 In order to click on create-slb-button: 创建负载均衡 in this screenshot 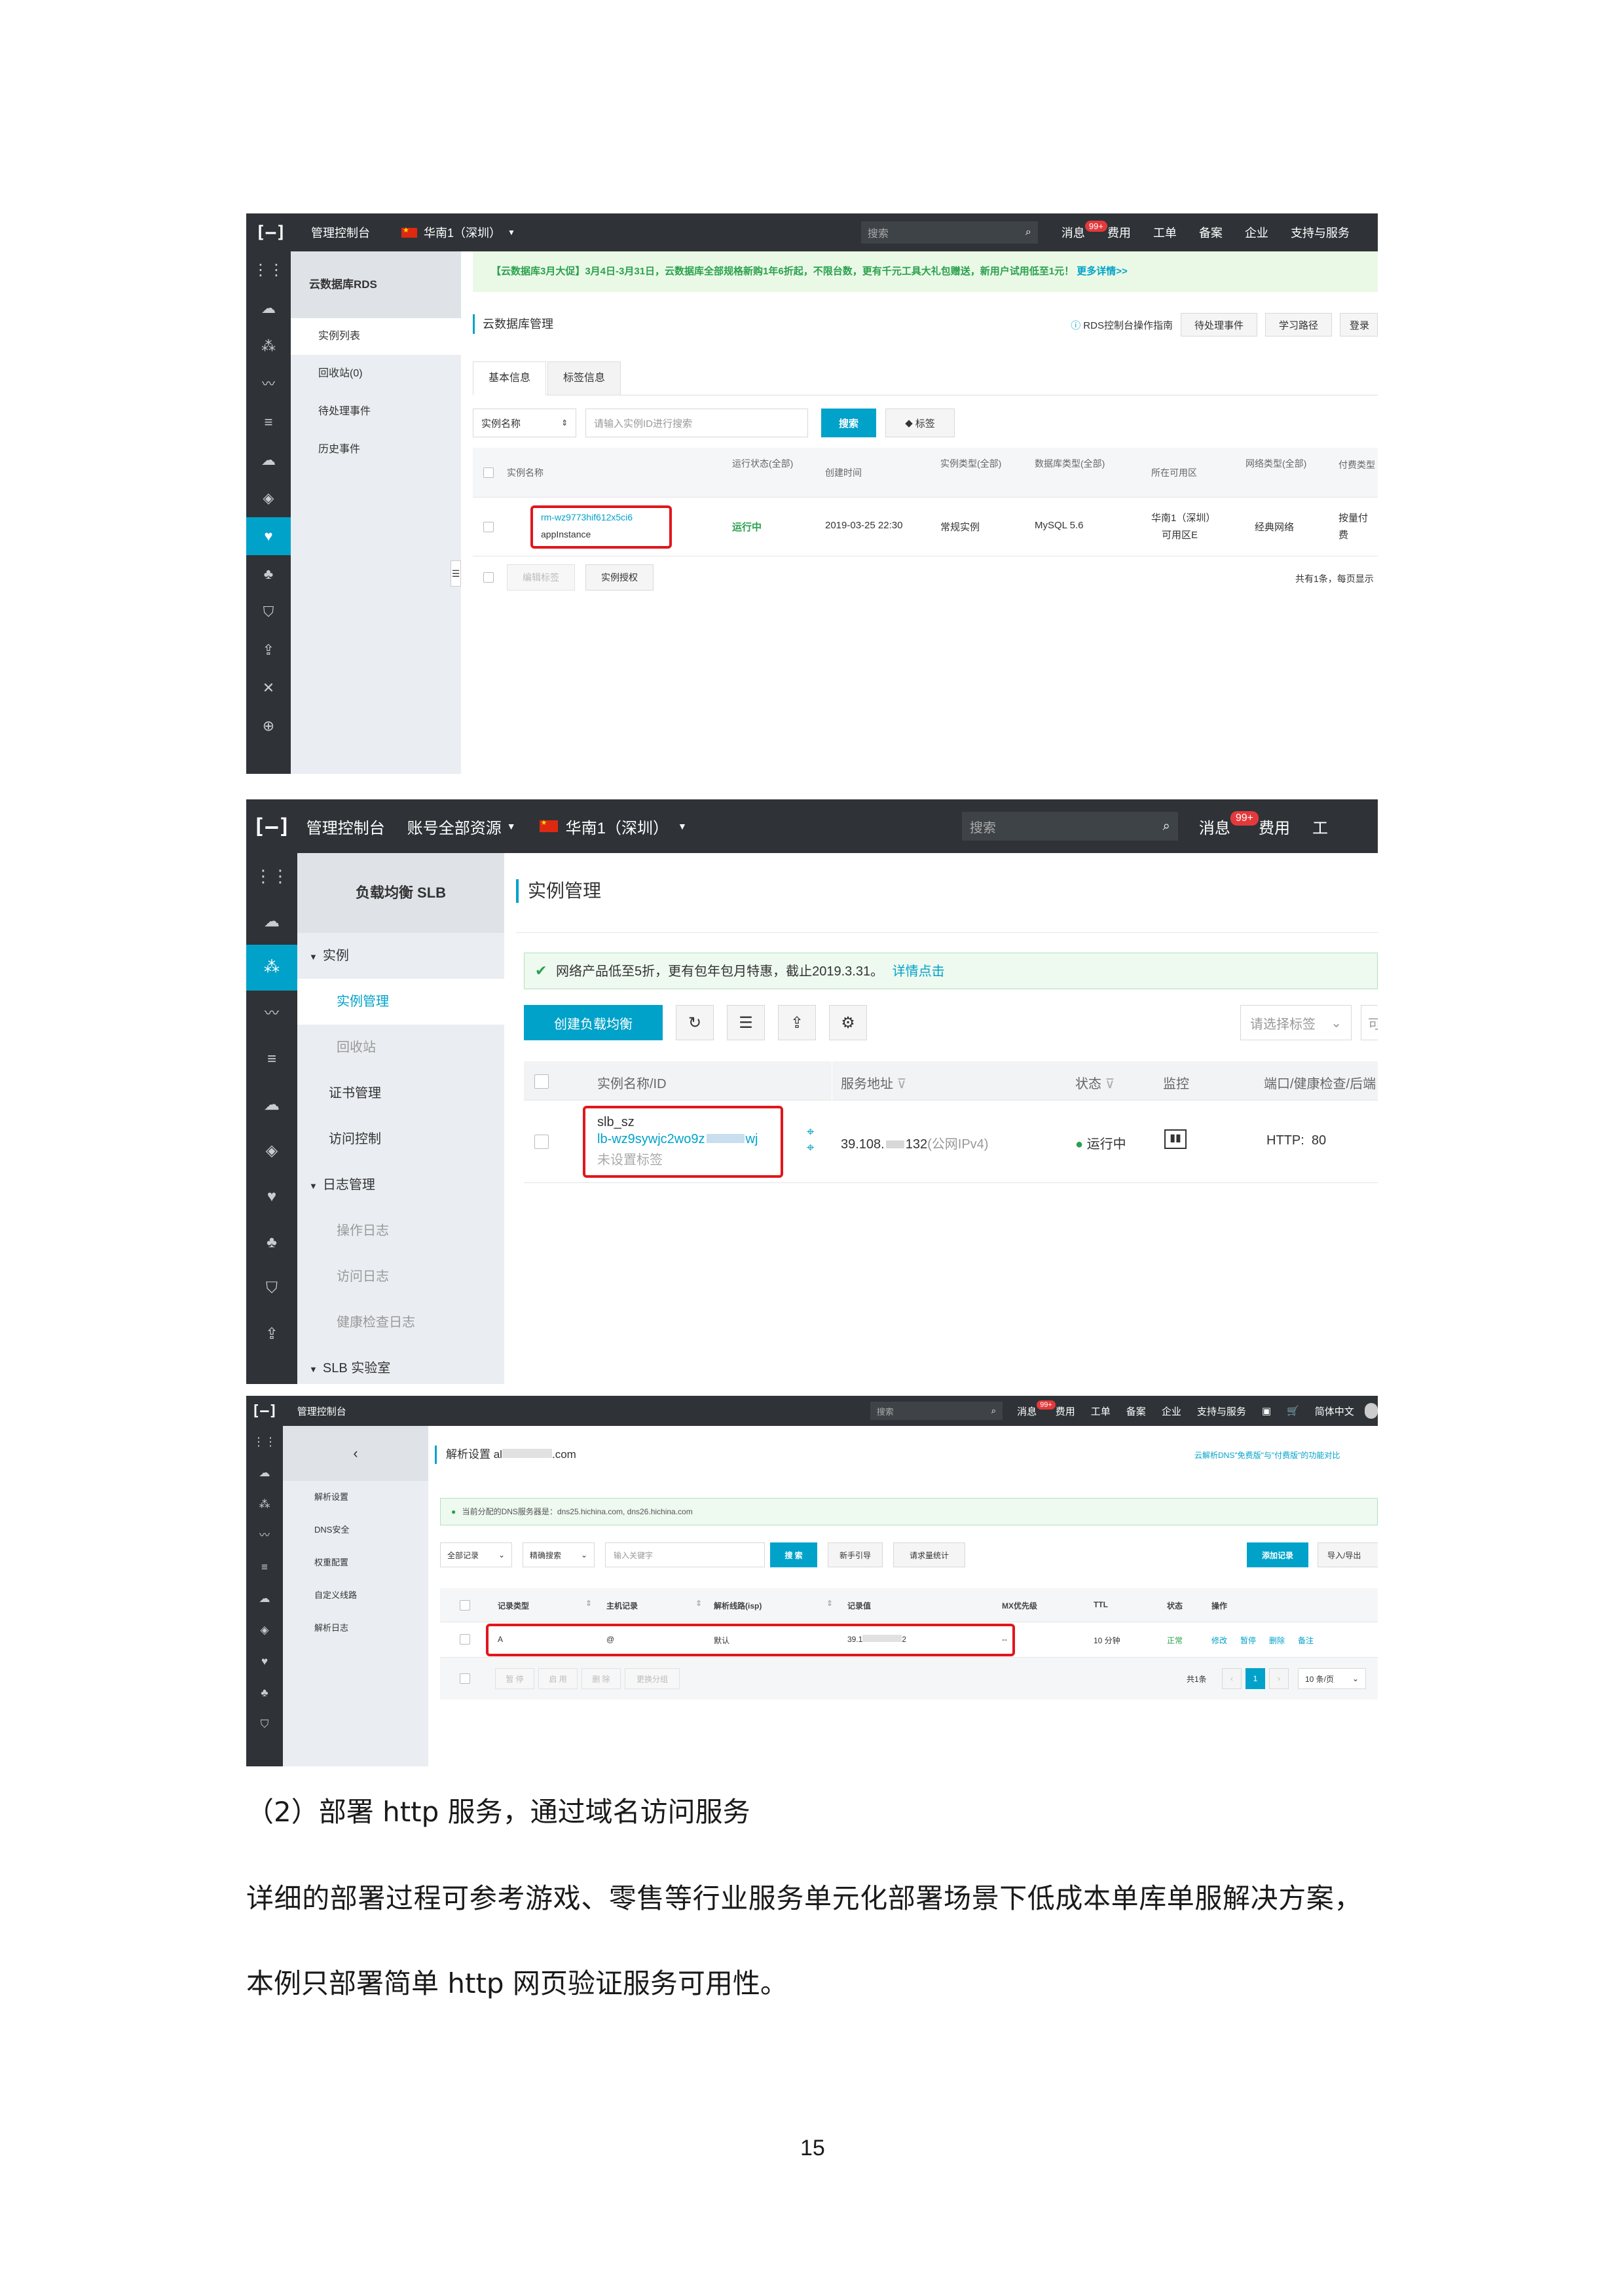, I will do `click(593, 1022)`.